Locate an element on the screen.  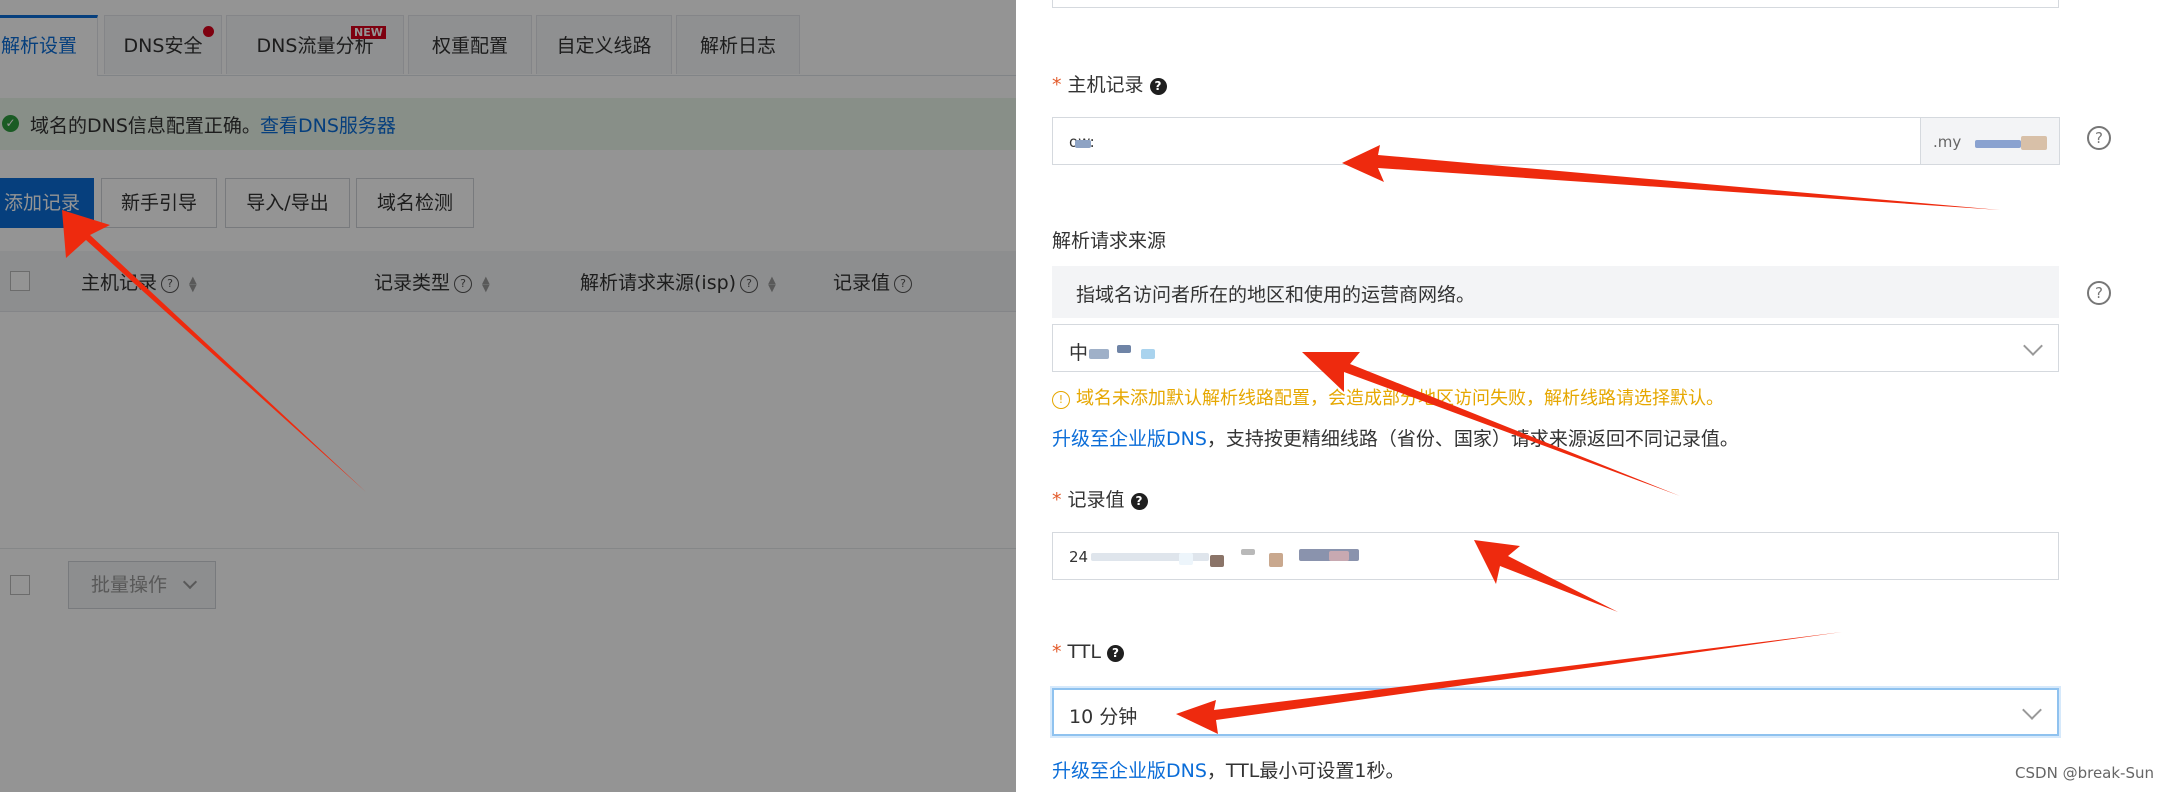
source-upgrade-hint: 升级至企业版DNS，支持按更精细线路（省份、国家）请求来源返回不同记录值。 is located at coordinates (1395, 437).